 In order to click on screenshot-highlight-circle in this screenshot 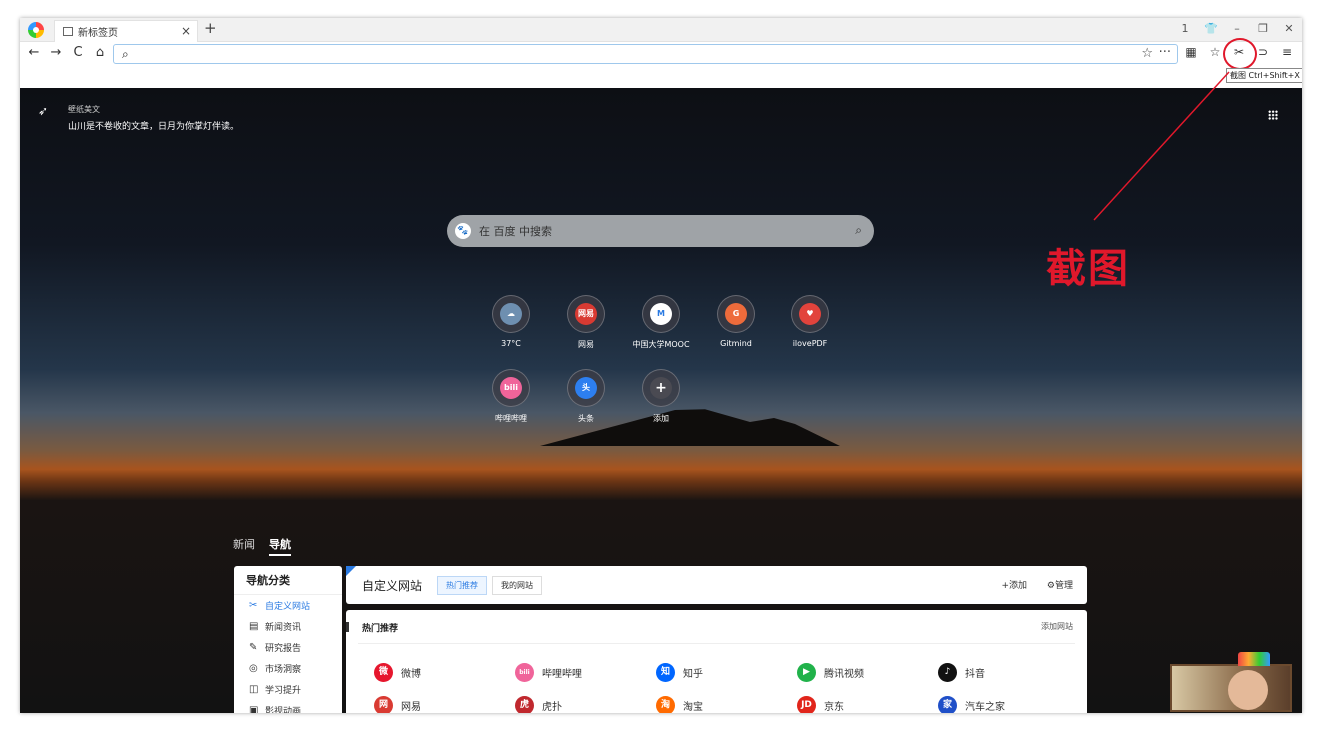, I will do `click(1240, 54)`.